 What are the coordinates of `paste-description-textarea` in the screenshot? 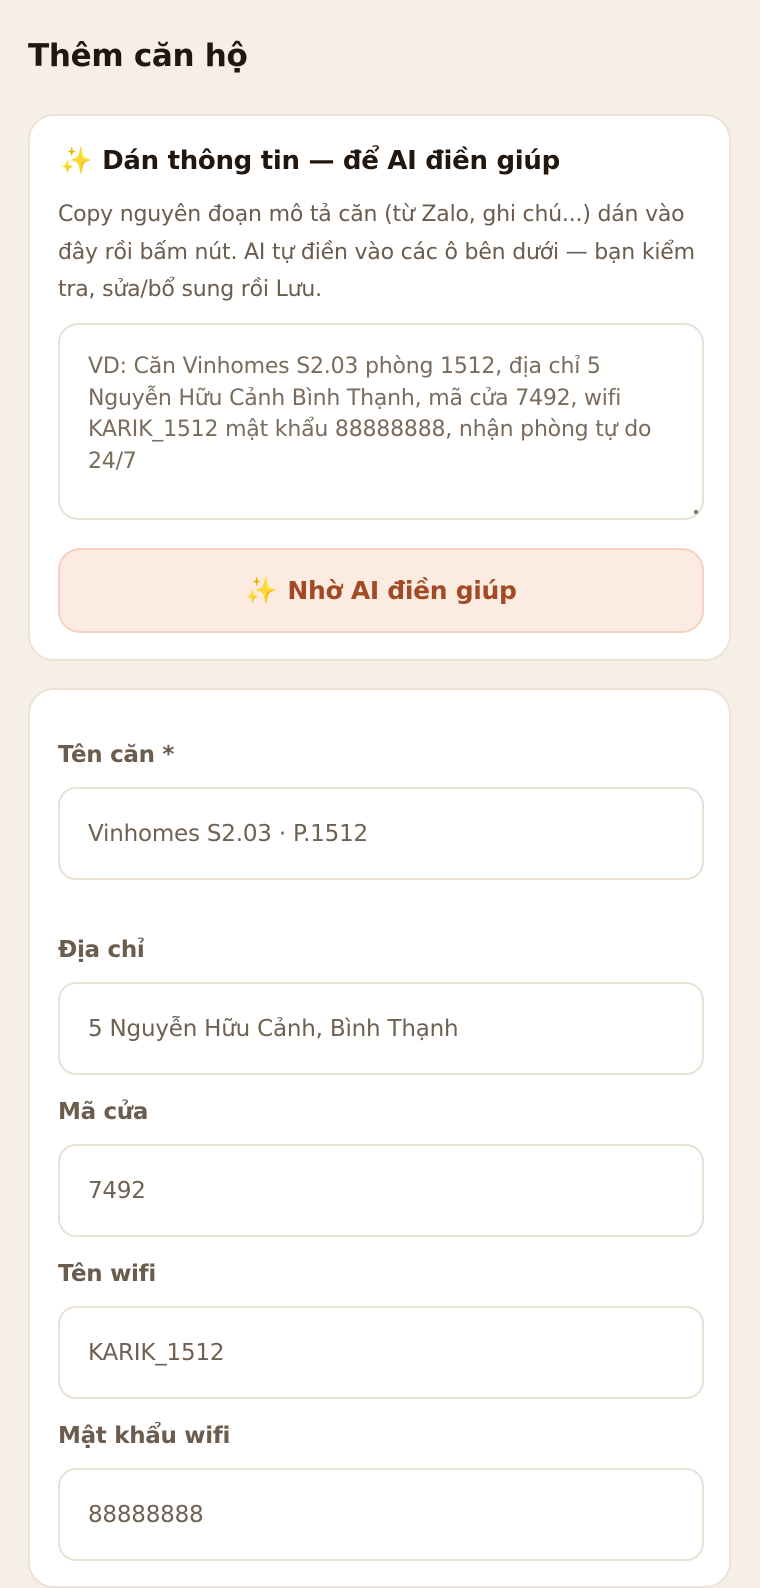 It's located at (381, 421).